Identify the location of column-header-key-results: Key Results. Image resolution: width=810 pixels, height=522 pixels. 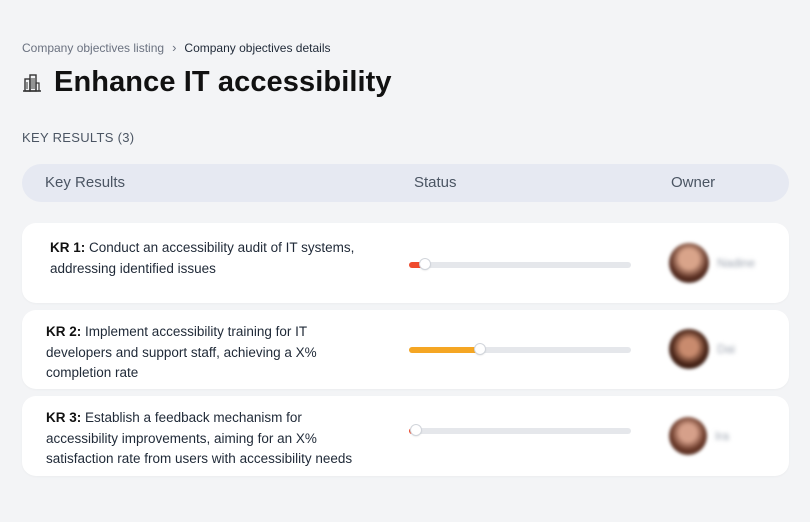
(85, 182).